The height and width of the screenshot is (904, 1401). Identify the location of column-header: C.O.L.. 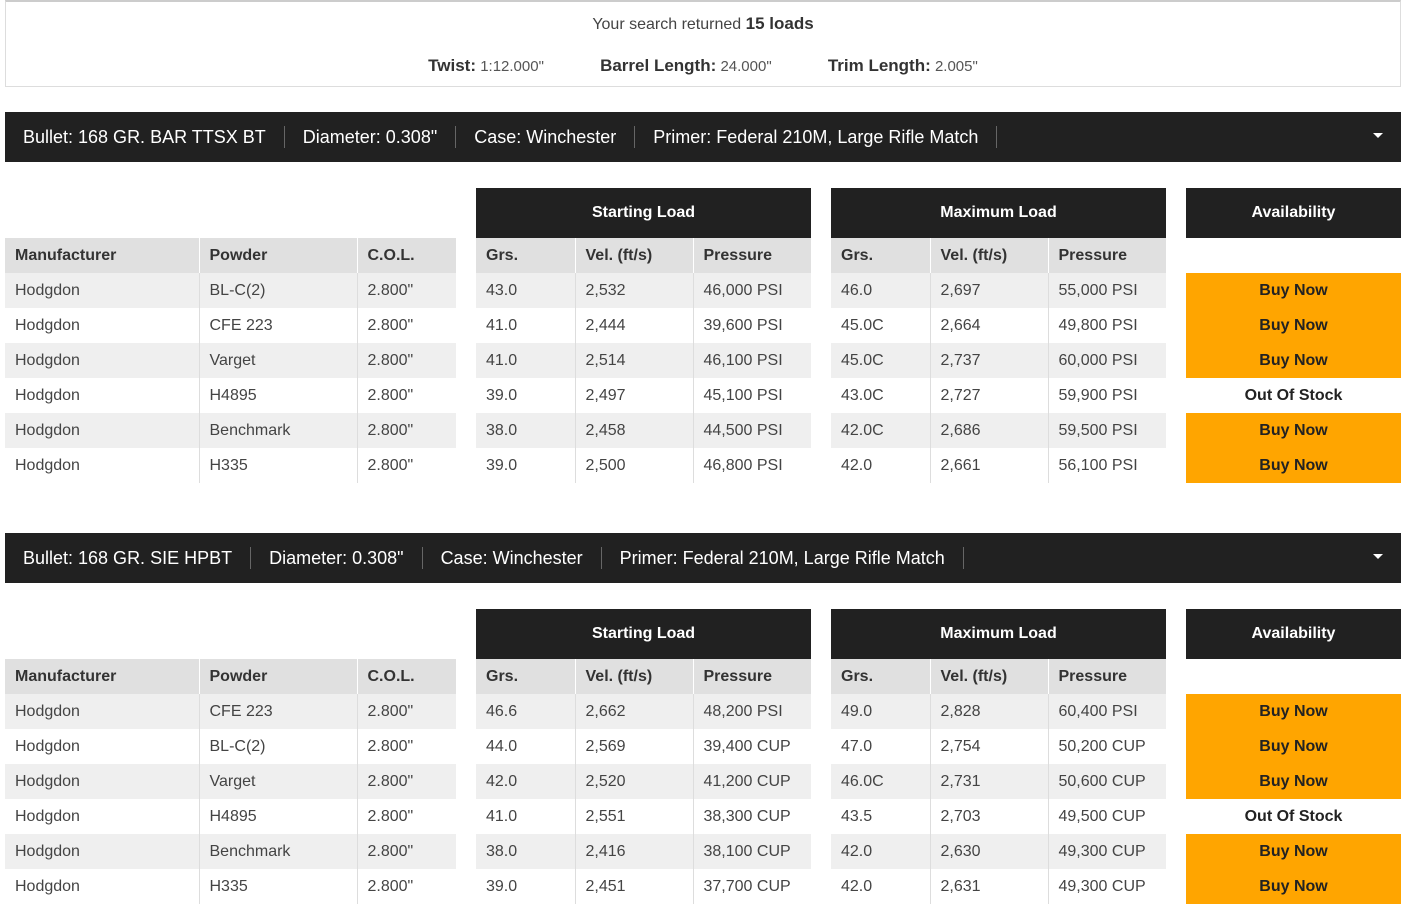
(406, 255).